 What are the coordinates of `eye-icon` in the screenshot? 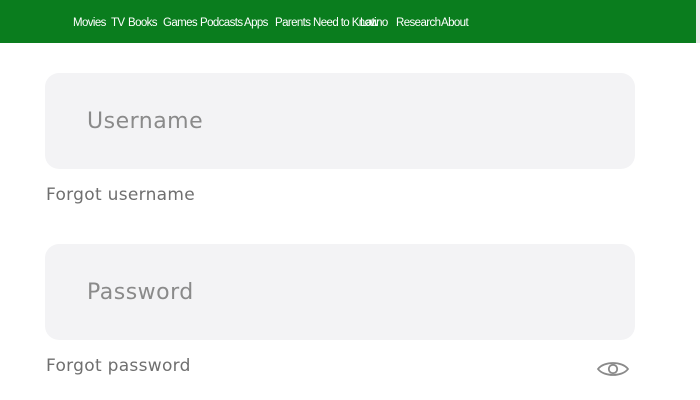 It's located at (613, 369).